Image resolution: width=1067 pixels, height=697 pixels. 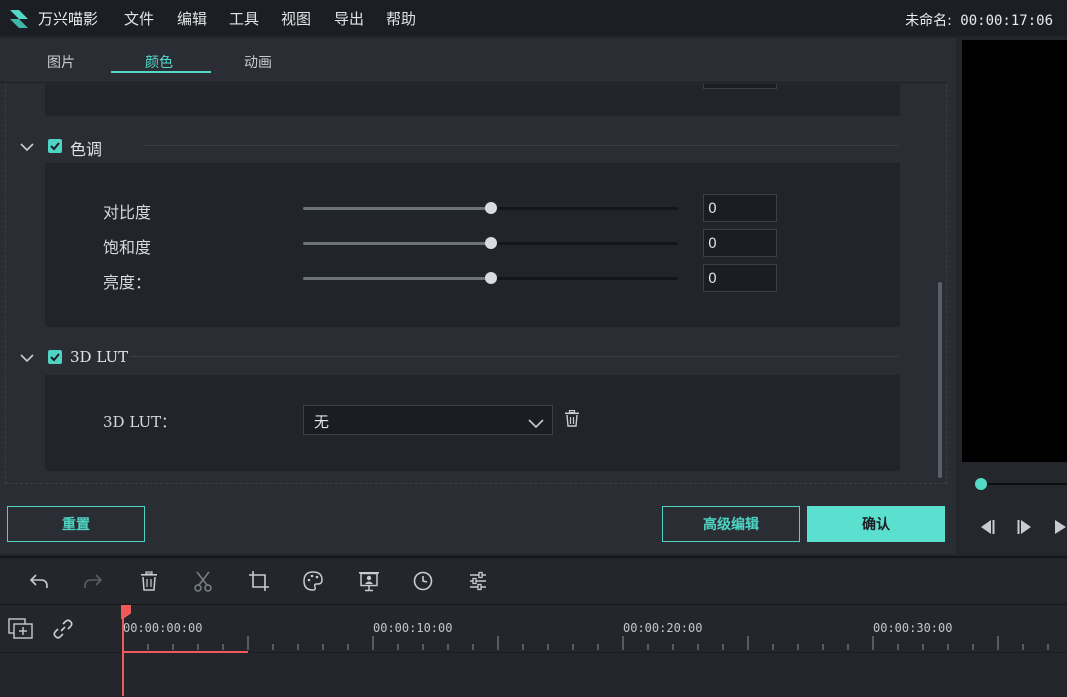 What do you see at coordinates (413, 628) in the screenshot?
I see `ruler-label: 00:00:10:00` at bounding box center [413, 628].